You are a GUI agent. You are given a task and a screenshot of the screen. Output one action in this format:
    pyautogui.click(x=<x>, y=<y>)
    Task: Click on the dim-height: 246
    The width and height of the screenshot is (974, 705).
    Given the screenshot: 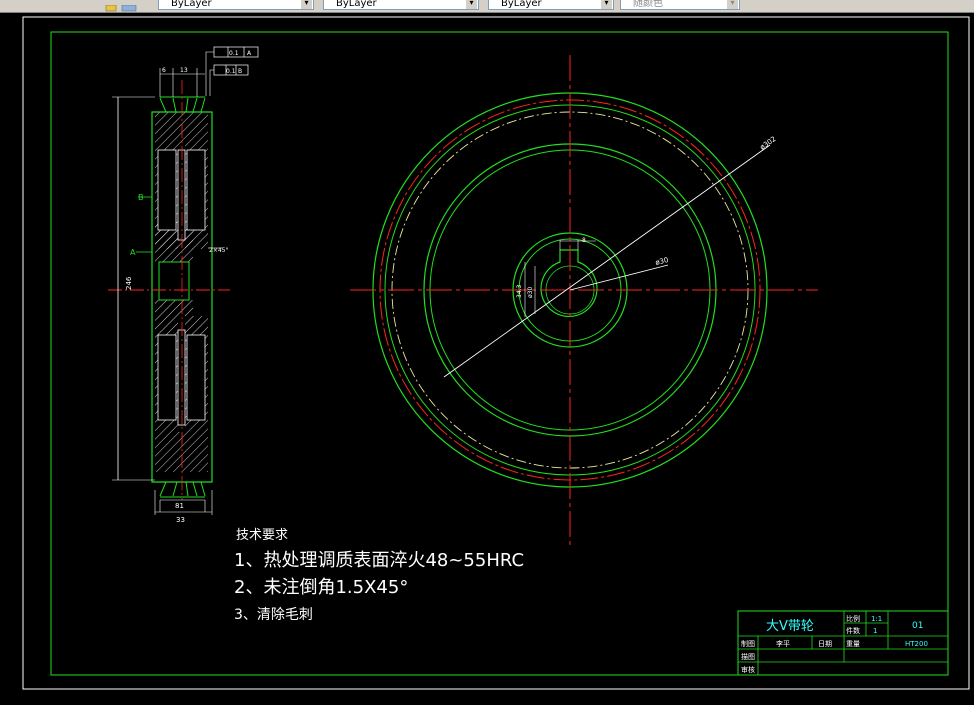 What is the action you would take?
    pyautogui.click(x=129, y=283)
    